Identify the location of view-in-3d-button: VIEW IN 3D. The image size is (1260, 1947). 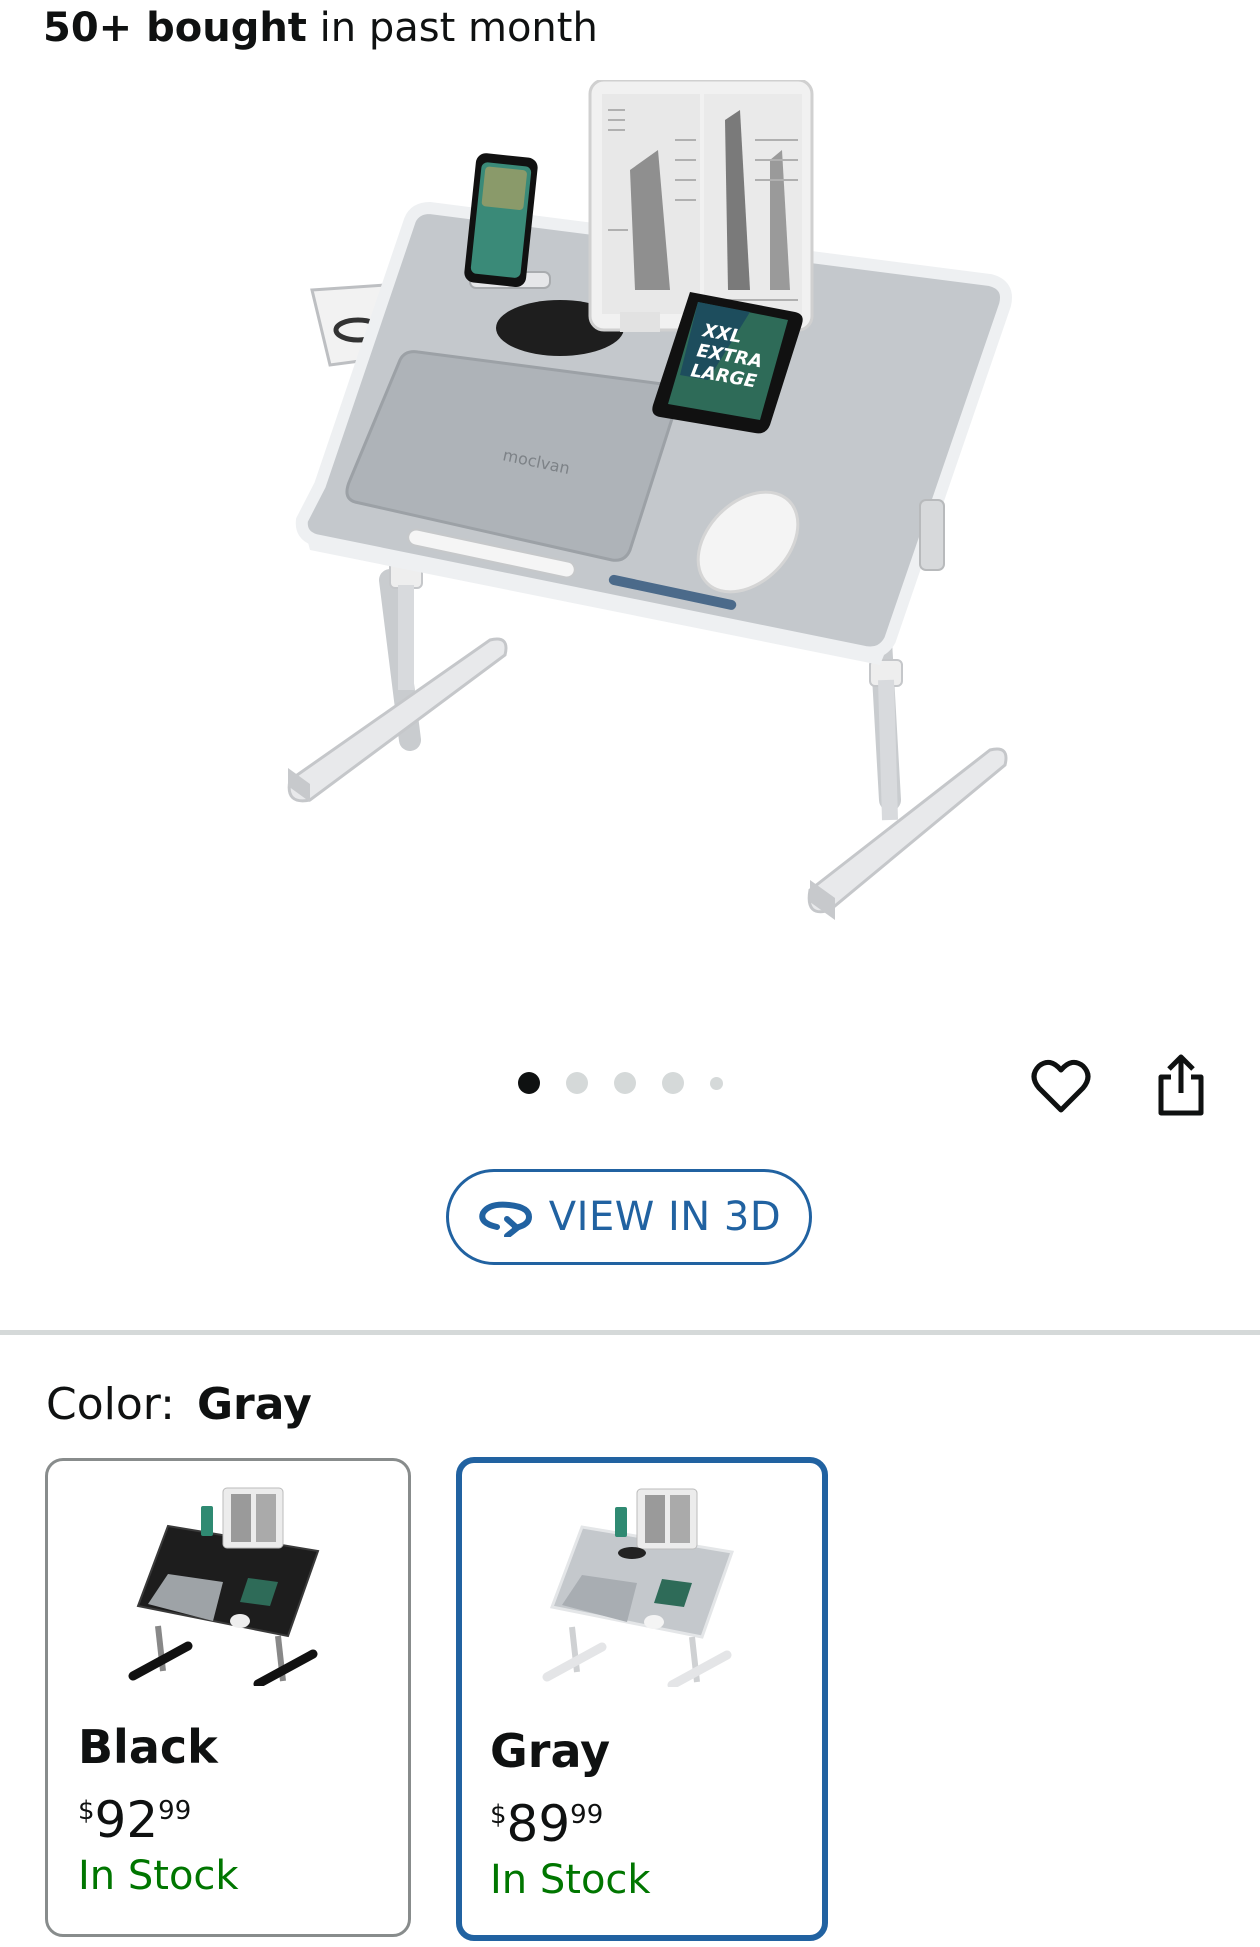
(629, 1217).